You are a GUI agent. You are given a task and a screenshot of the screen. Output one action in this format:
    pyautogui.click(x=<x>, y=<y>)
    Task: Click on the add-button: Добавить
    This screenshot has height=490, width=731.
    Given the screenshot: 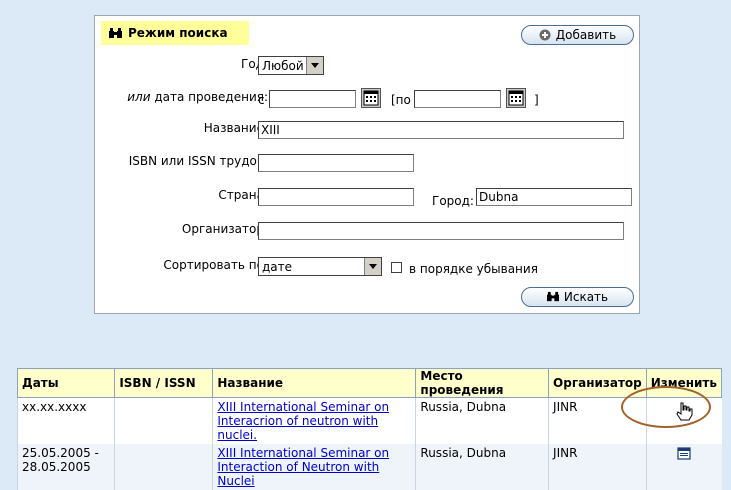 What is the action you would take?
    pyautogui.click(x=577, y=35)
    